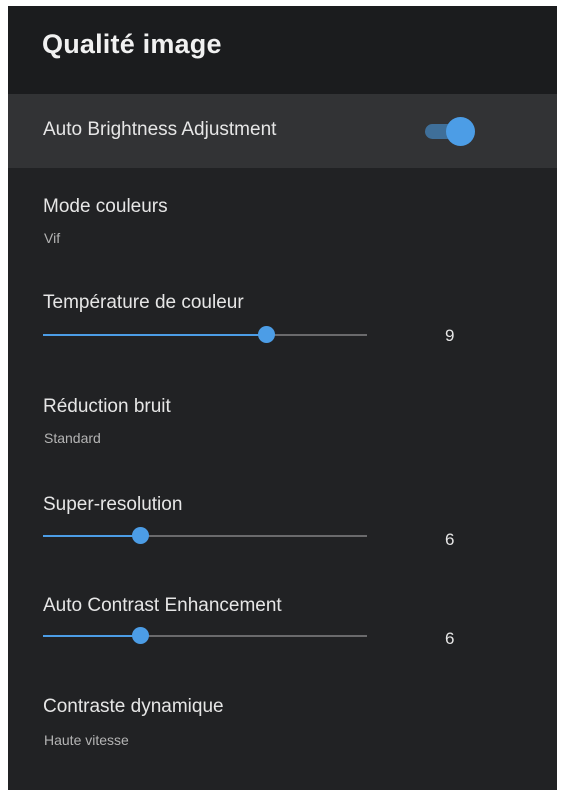  What do you see at coordinates (160, 129) in the screenshot?
I see `auto-brightness-label: Auto Brightness Adjustment` at bounding box center [160, 129].